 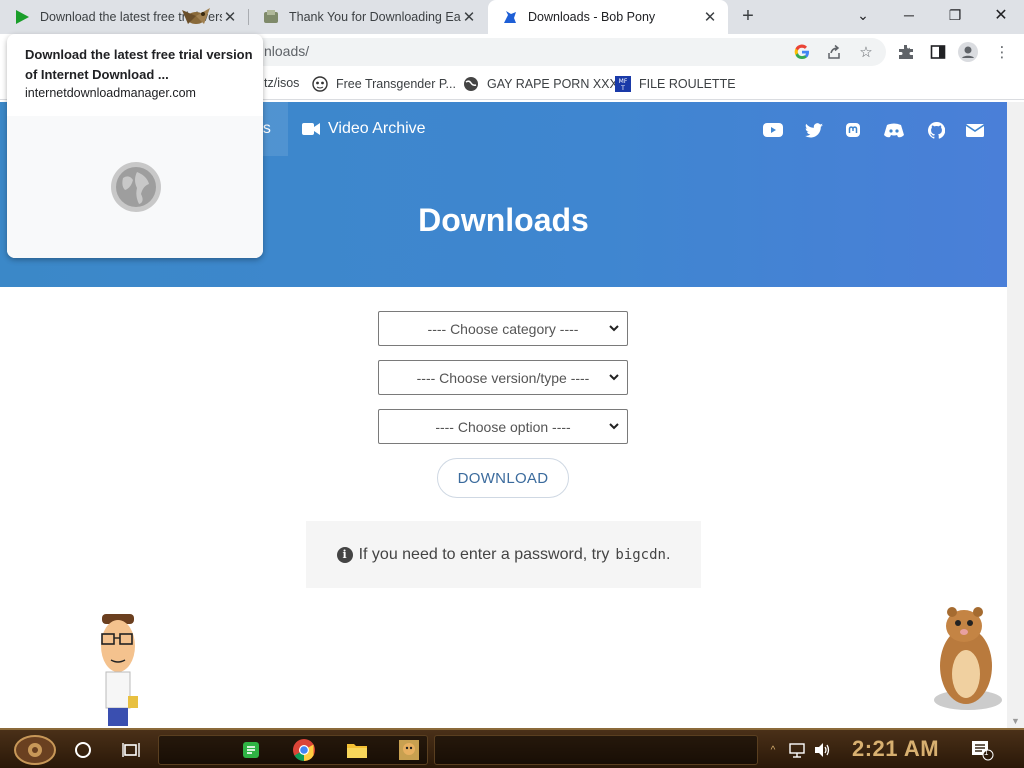 What do you see at coordinates (894, 130) in the screenshot?
I see `discord-icon` at bounding box center [894, 130].